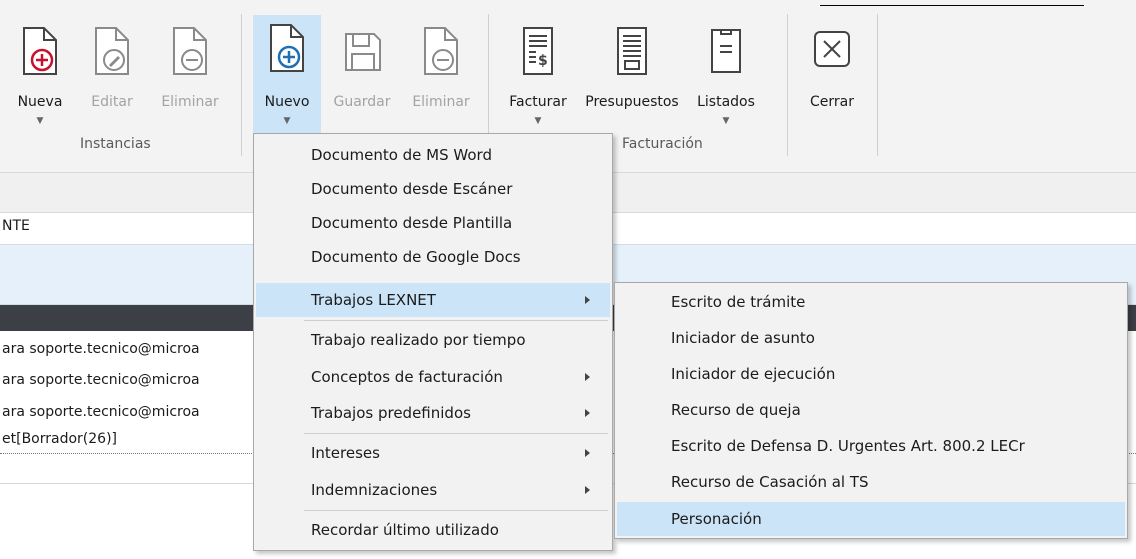 Image resolution: width=1136 pixels, height=559 pixels. I want to click on nuevo-label: Nuevo, so click(287, 102).